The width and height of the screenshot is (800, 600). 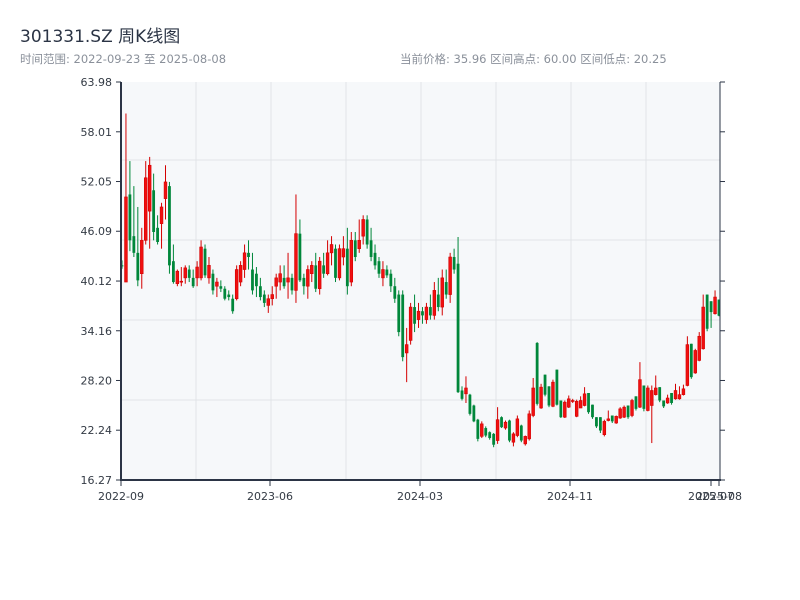 I want to click on y-tick-label: 52.05, so click(x=97, y=182).